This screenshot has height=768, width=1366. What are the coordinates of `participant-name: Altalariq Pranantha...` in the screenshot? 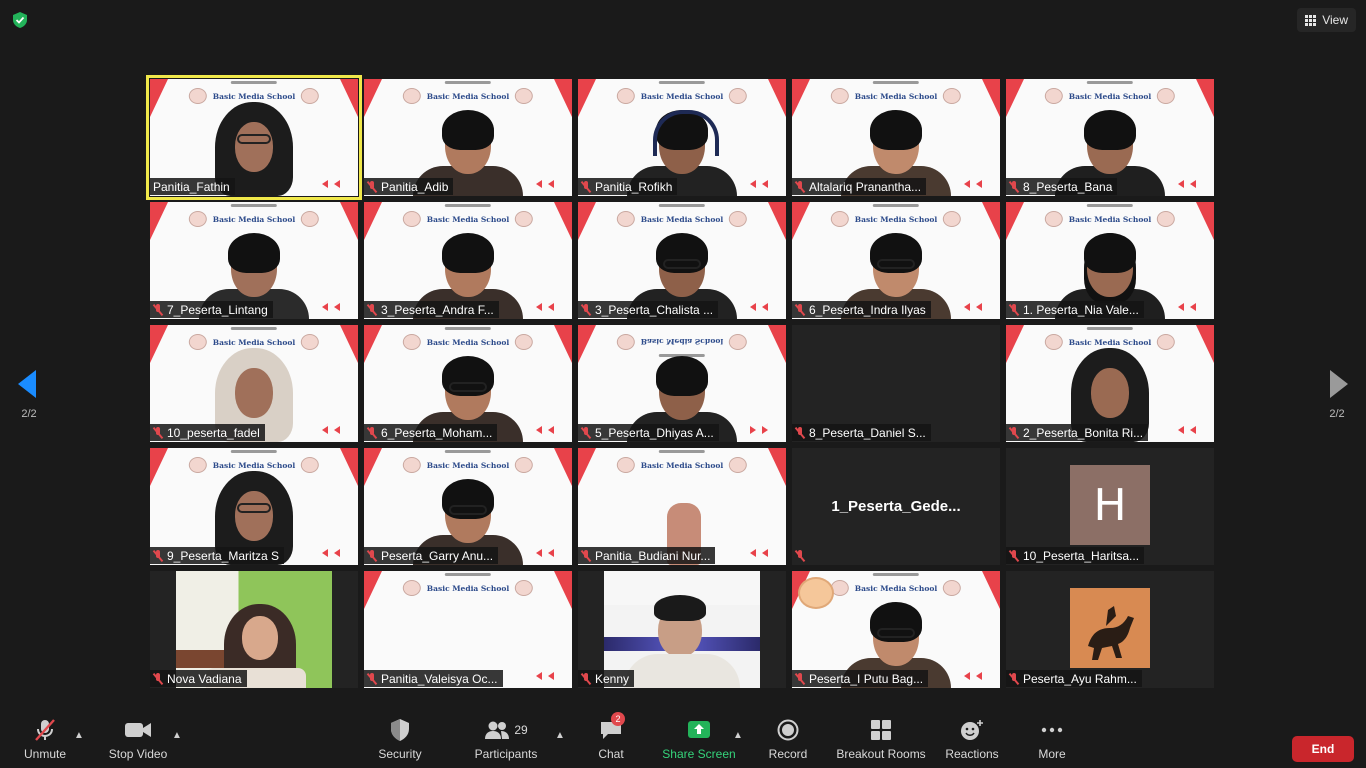 It's located at (865, 186).